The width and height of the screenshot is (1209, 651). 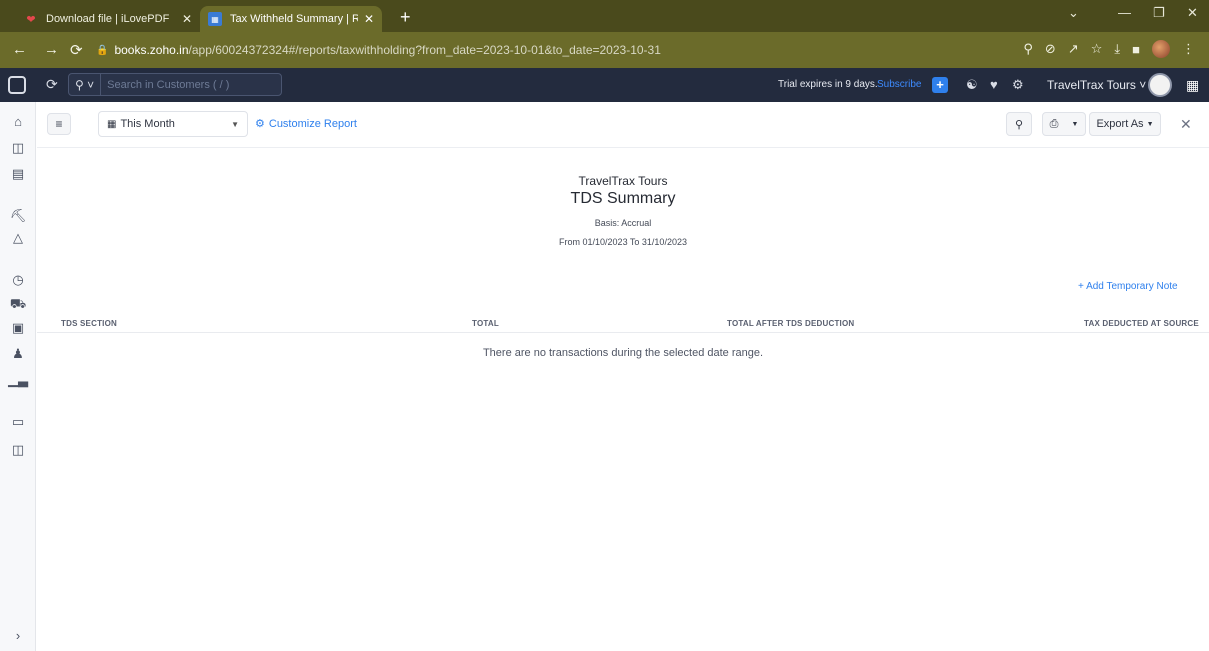 What do you see at coordinates (18, 354) in the screenshot?
I see `accountant-icon: ♟` at bounding box center [18, 354].